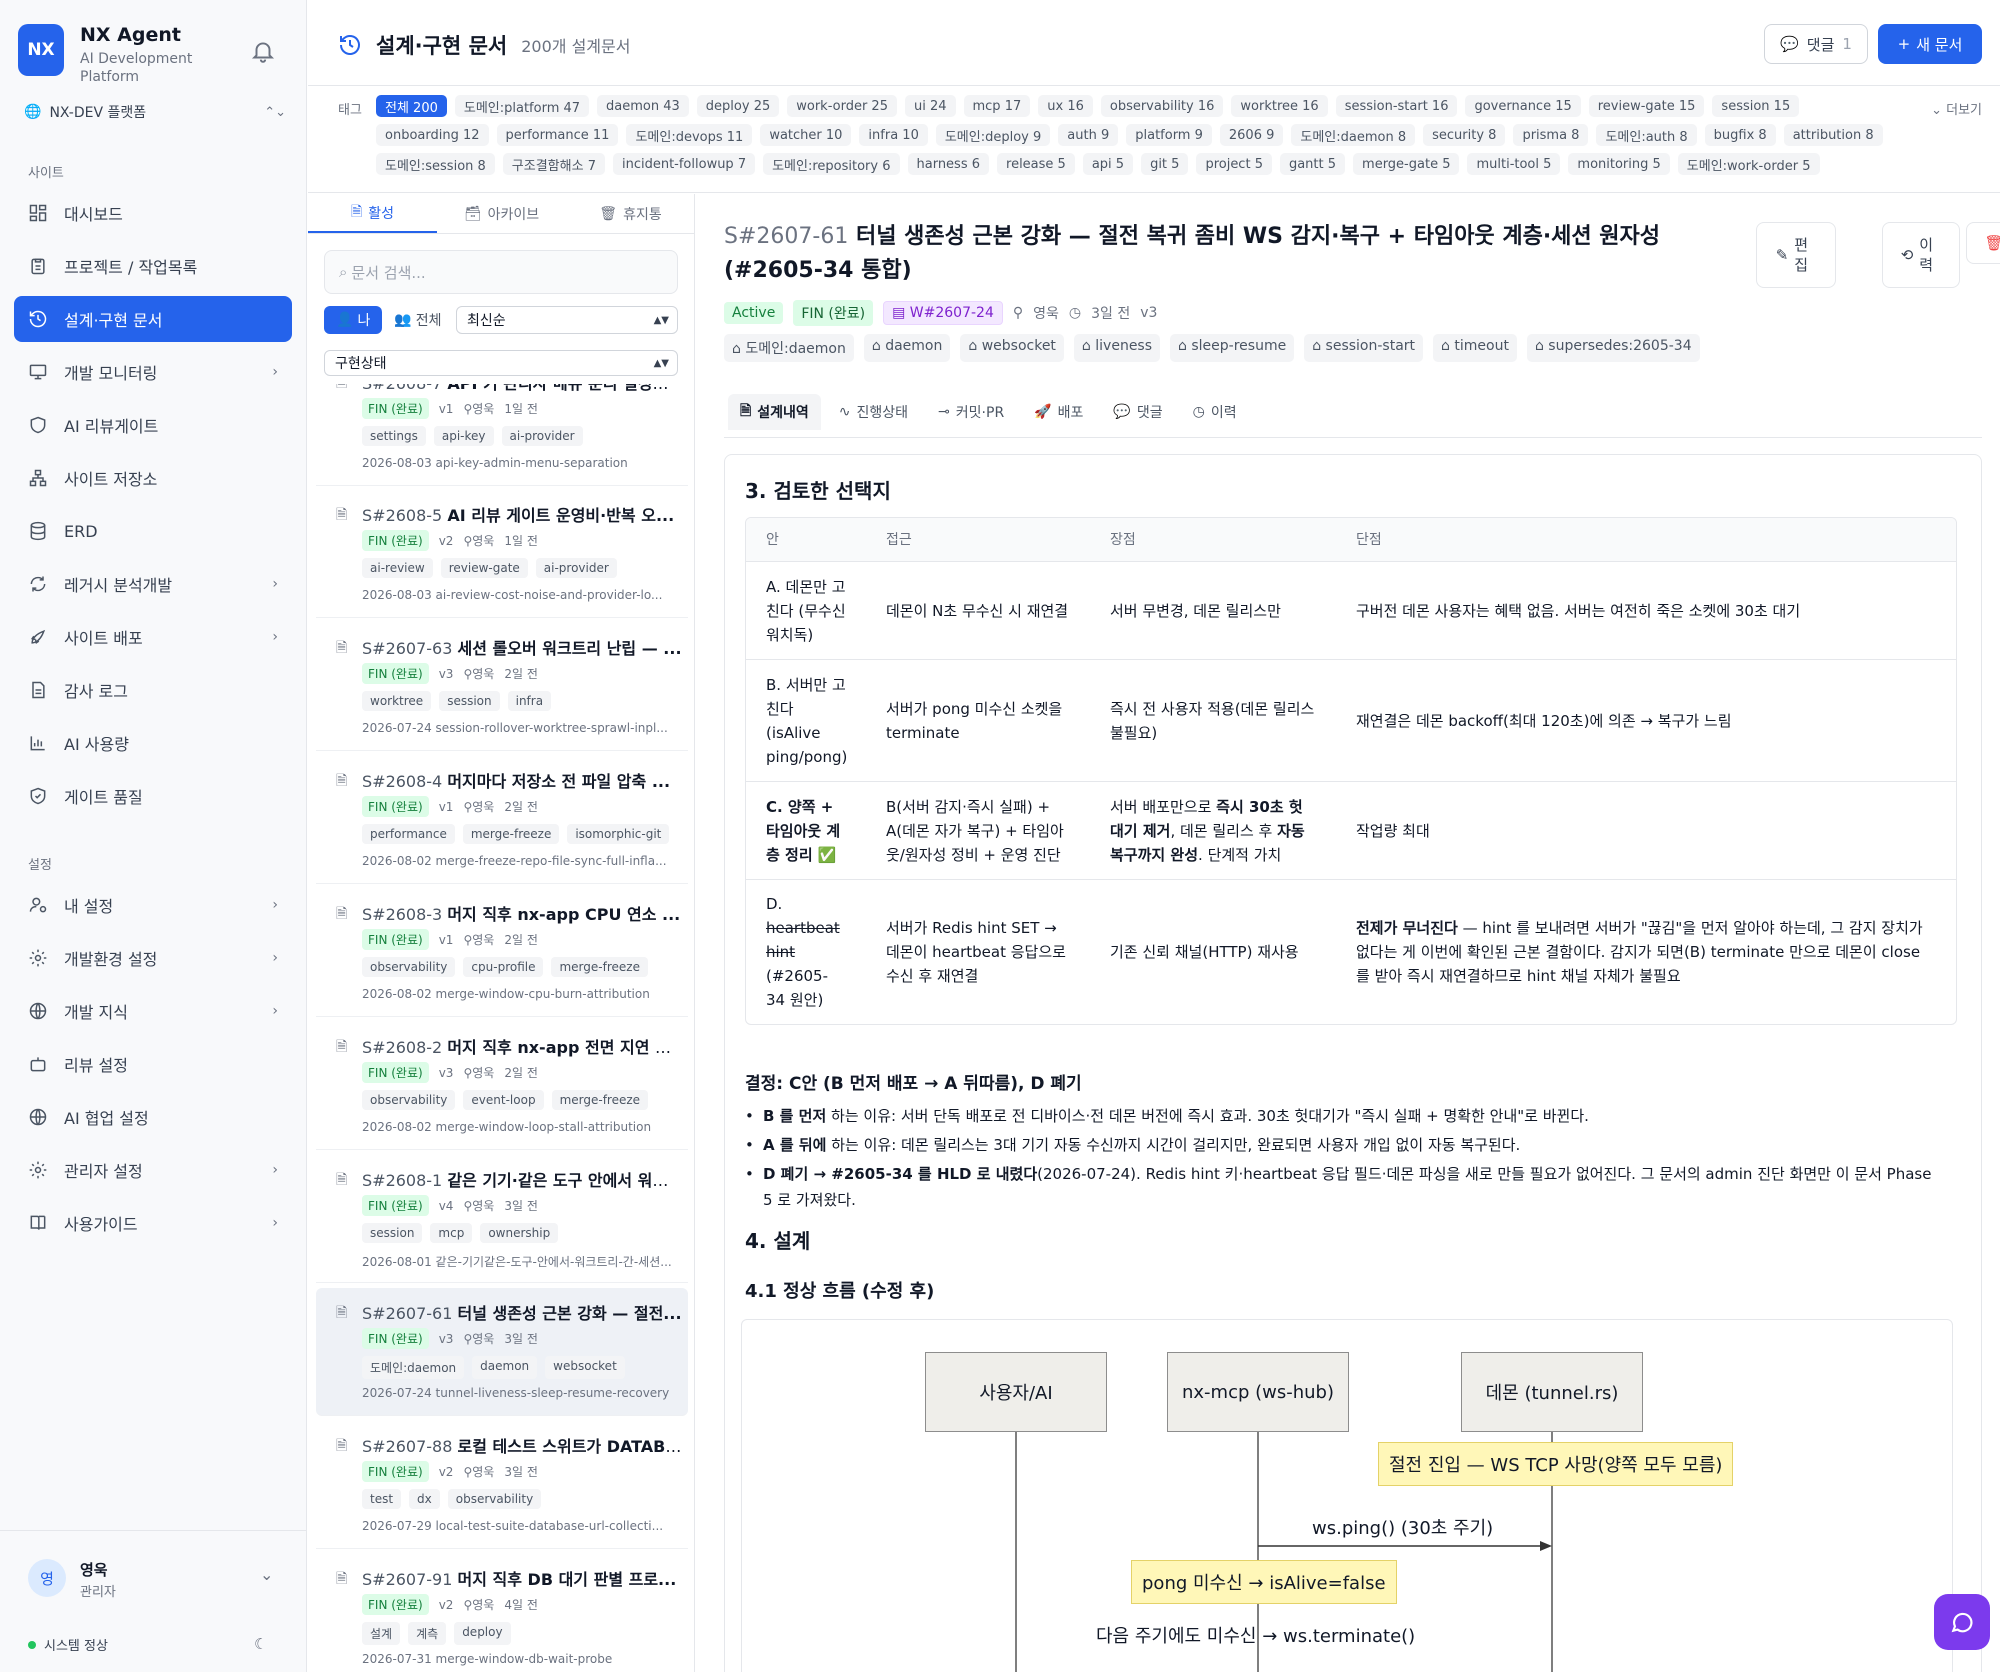 The image size is (2000, 1672). What do you see at coordinates (394, 436) in the screenshot?
I see `item-tag: settings` at bounding box center [394, 436].